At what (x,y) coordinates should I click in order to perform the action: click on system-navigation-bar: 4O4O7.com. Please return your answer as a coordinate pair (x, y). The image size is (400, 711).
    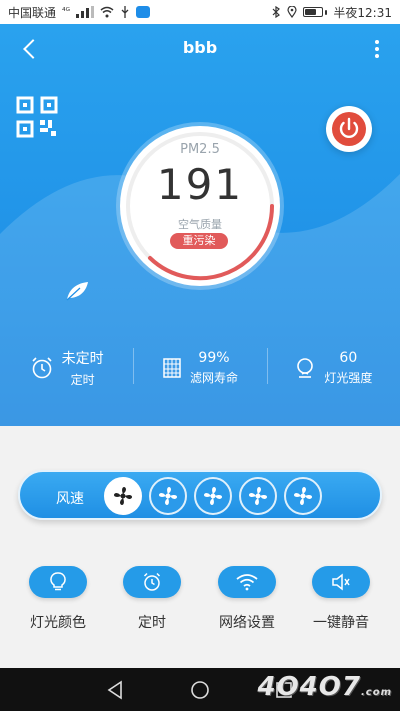
    Looking at the image, I should click on (200, 689).